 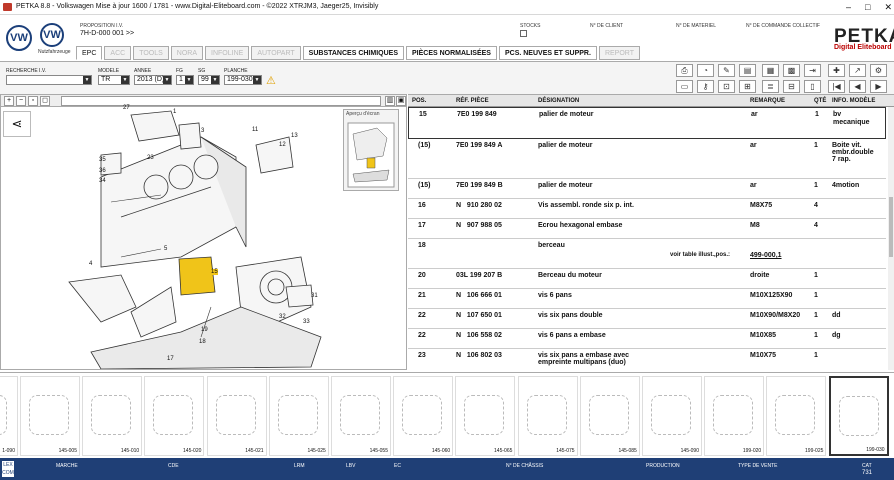 What do you see at coordinates (390, 101) in the screenshot?
I see `layout-icon: ▥` at bounding box center [390, 101].